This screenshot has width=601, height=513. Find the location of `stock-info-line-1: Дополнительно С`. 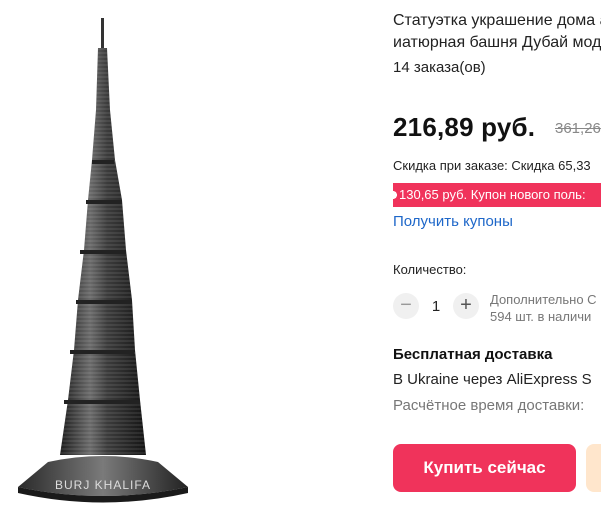

stock-info-line-1: Дополнительно С is located at coordinates (543, 299).